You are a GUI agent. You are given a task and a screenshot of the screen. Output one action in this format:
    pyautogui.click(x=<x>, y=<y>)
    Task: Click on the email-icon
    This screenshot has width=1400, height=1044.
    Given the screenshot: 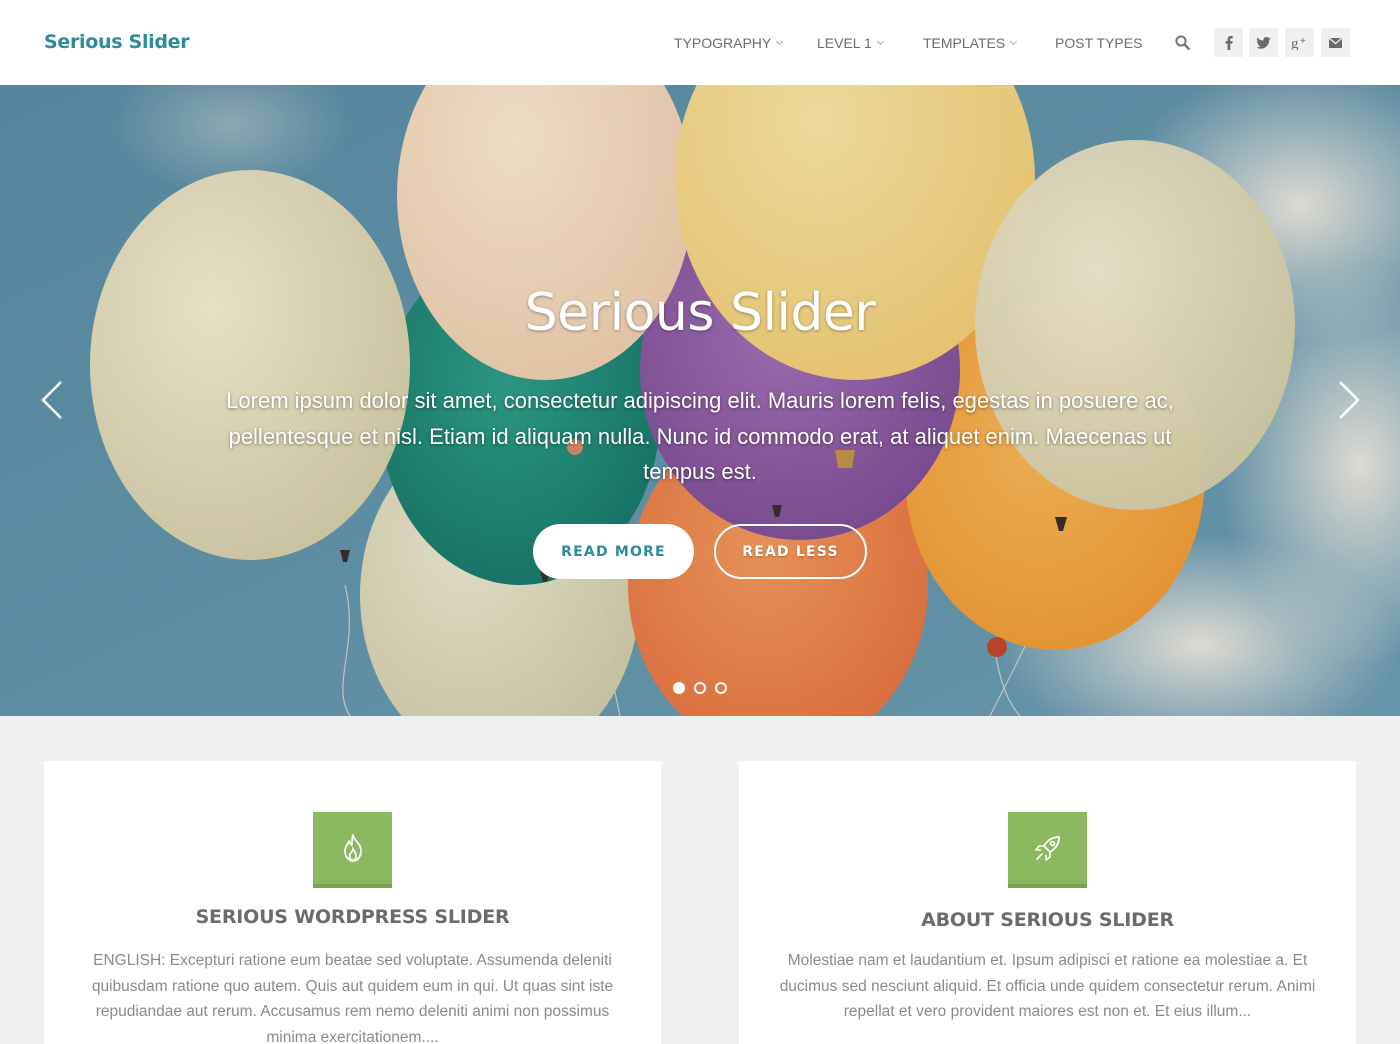 What is the action you would take?
    pyautogui.click(x=1335, y=42)
    